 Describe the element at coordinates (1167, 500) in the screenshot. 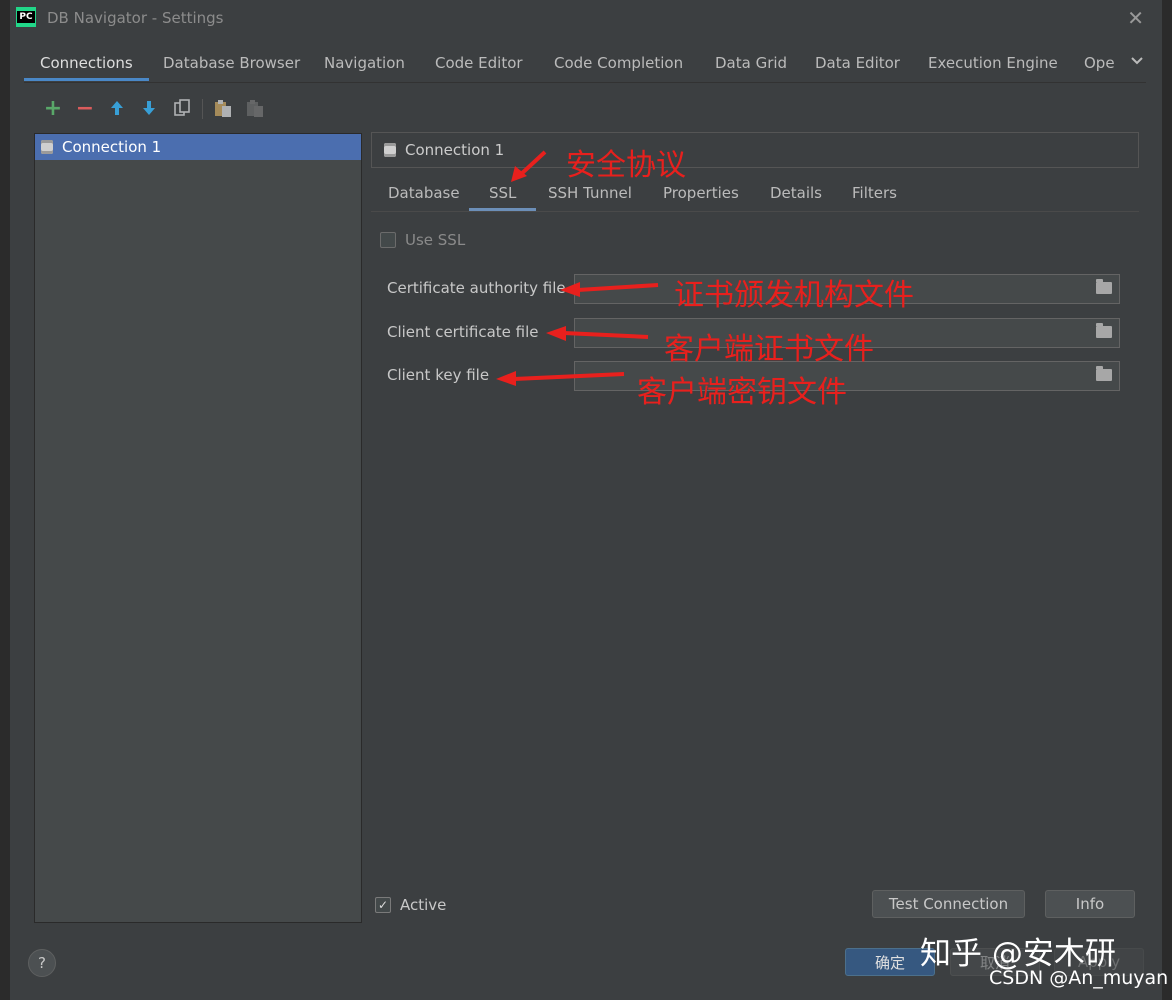

I see `background-strip-right` at that location.